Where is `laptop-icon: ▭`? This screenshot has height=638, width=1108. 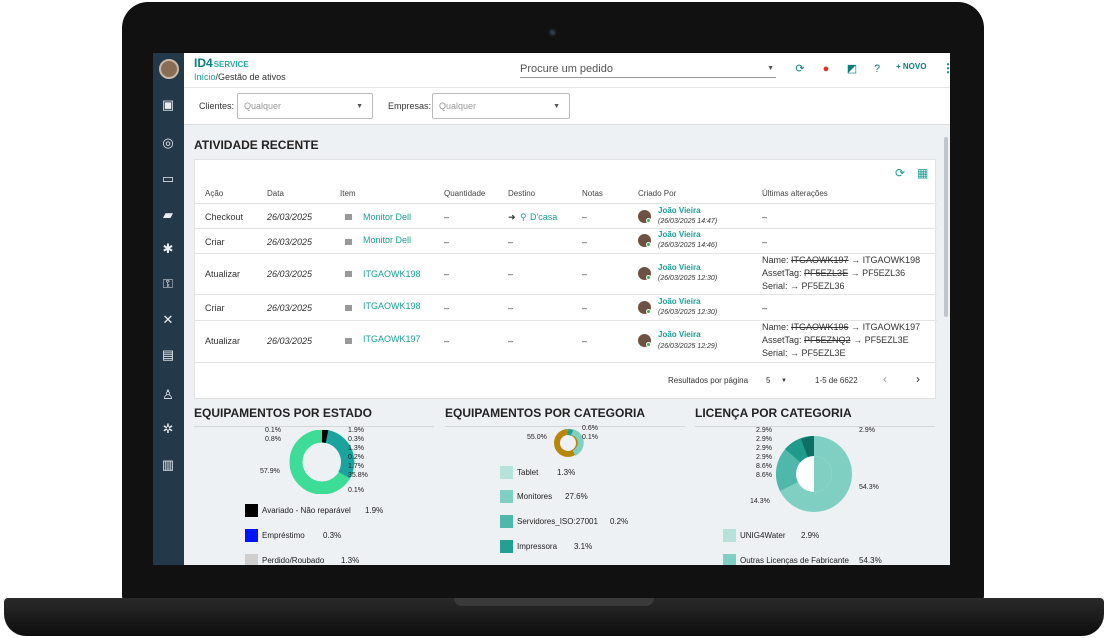 laptop-icon: ▭ is located at coordinates (168, 179).